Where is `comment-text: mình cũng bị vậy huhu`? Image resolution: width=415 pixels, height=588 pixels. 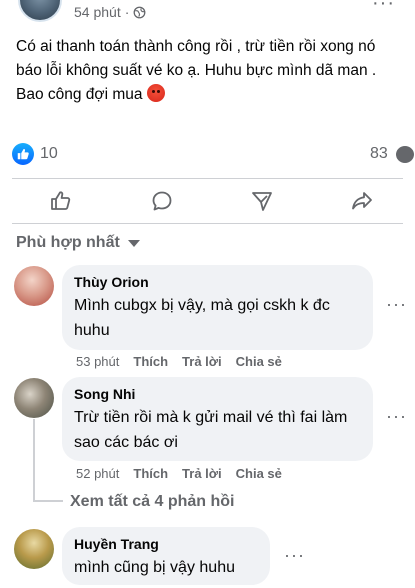 comment-text: mình cũng bị vậy huhu is located at coordinates (154, 567).